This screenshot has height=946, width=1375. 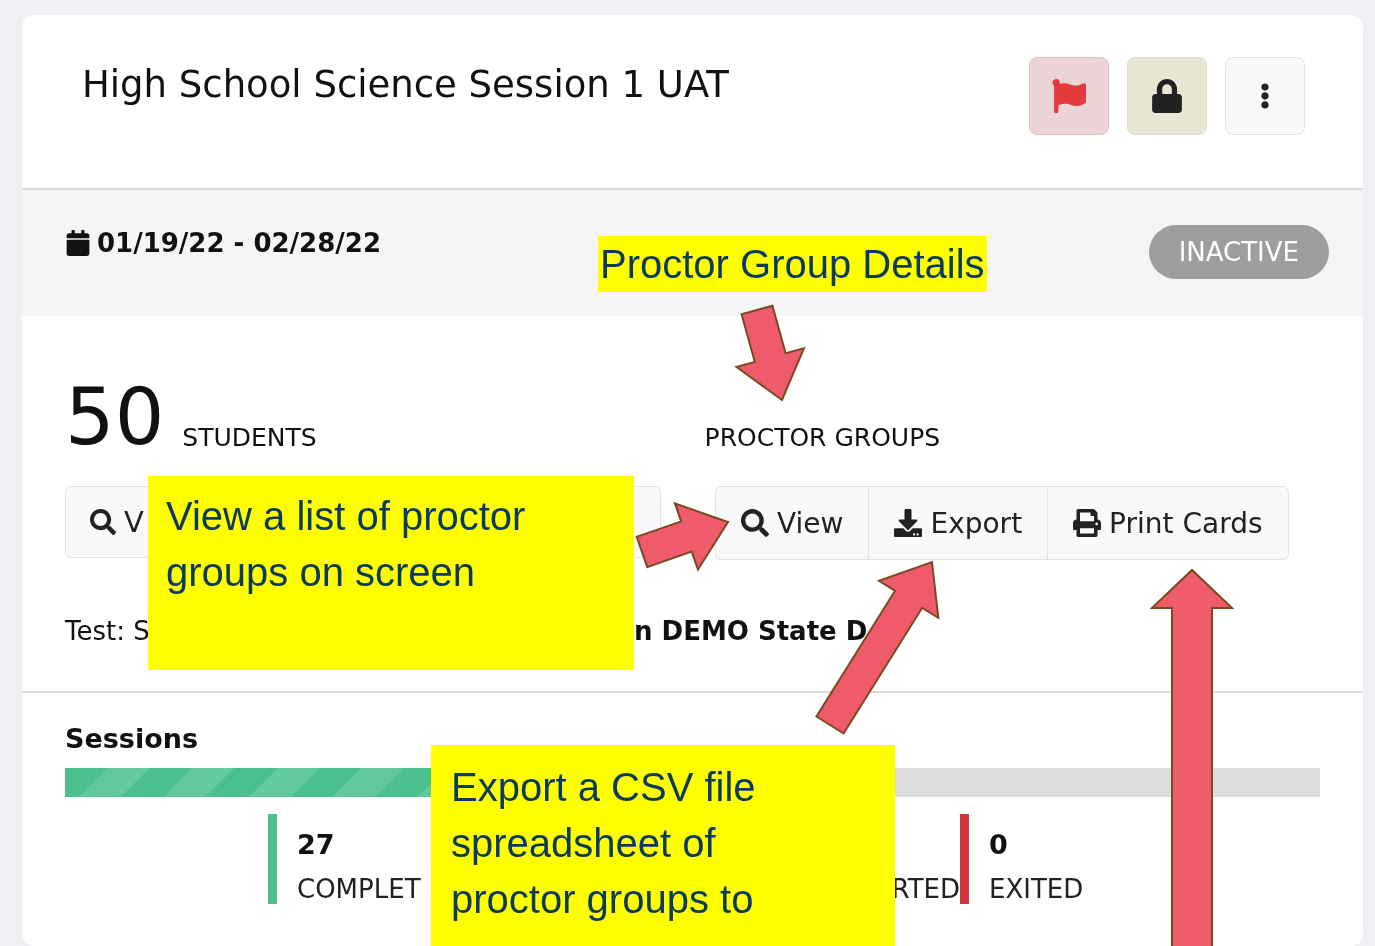 I want to click on view-button: View, so click(x=792, y=523).